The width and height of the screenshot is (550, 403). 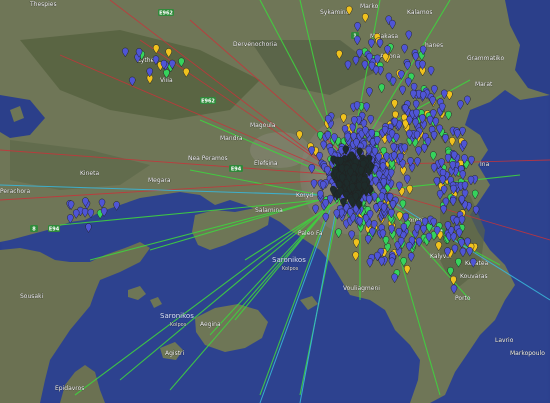 I want to click on label-saronikos-1-sub: Kolpos, so click(x=290, y=269).